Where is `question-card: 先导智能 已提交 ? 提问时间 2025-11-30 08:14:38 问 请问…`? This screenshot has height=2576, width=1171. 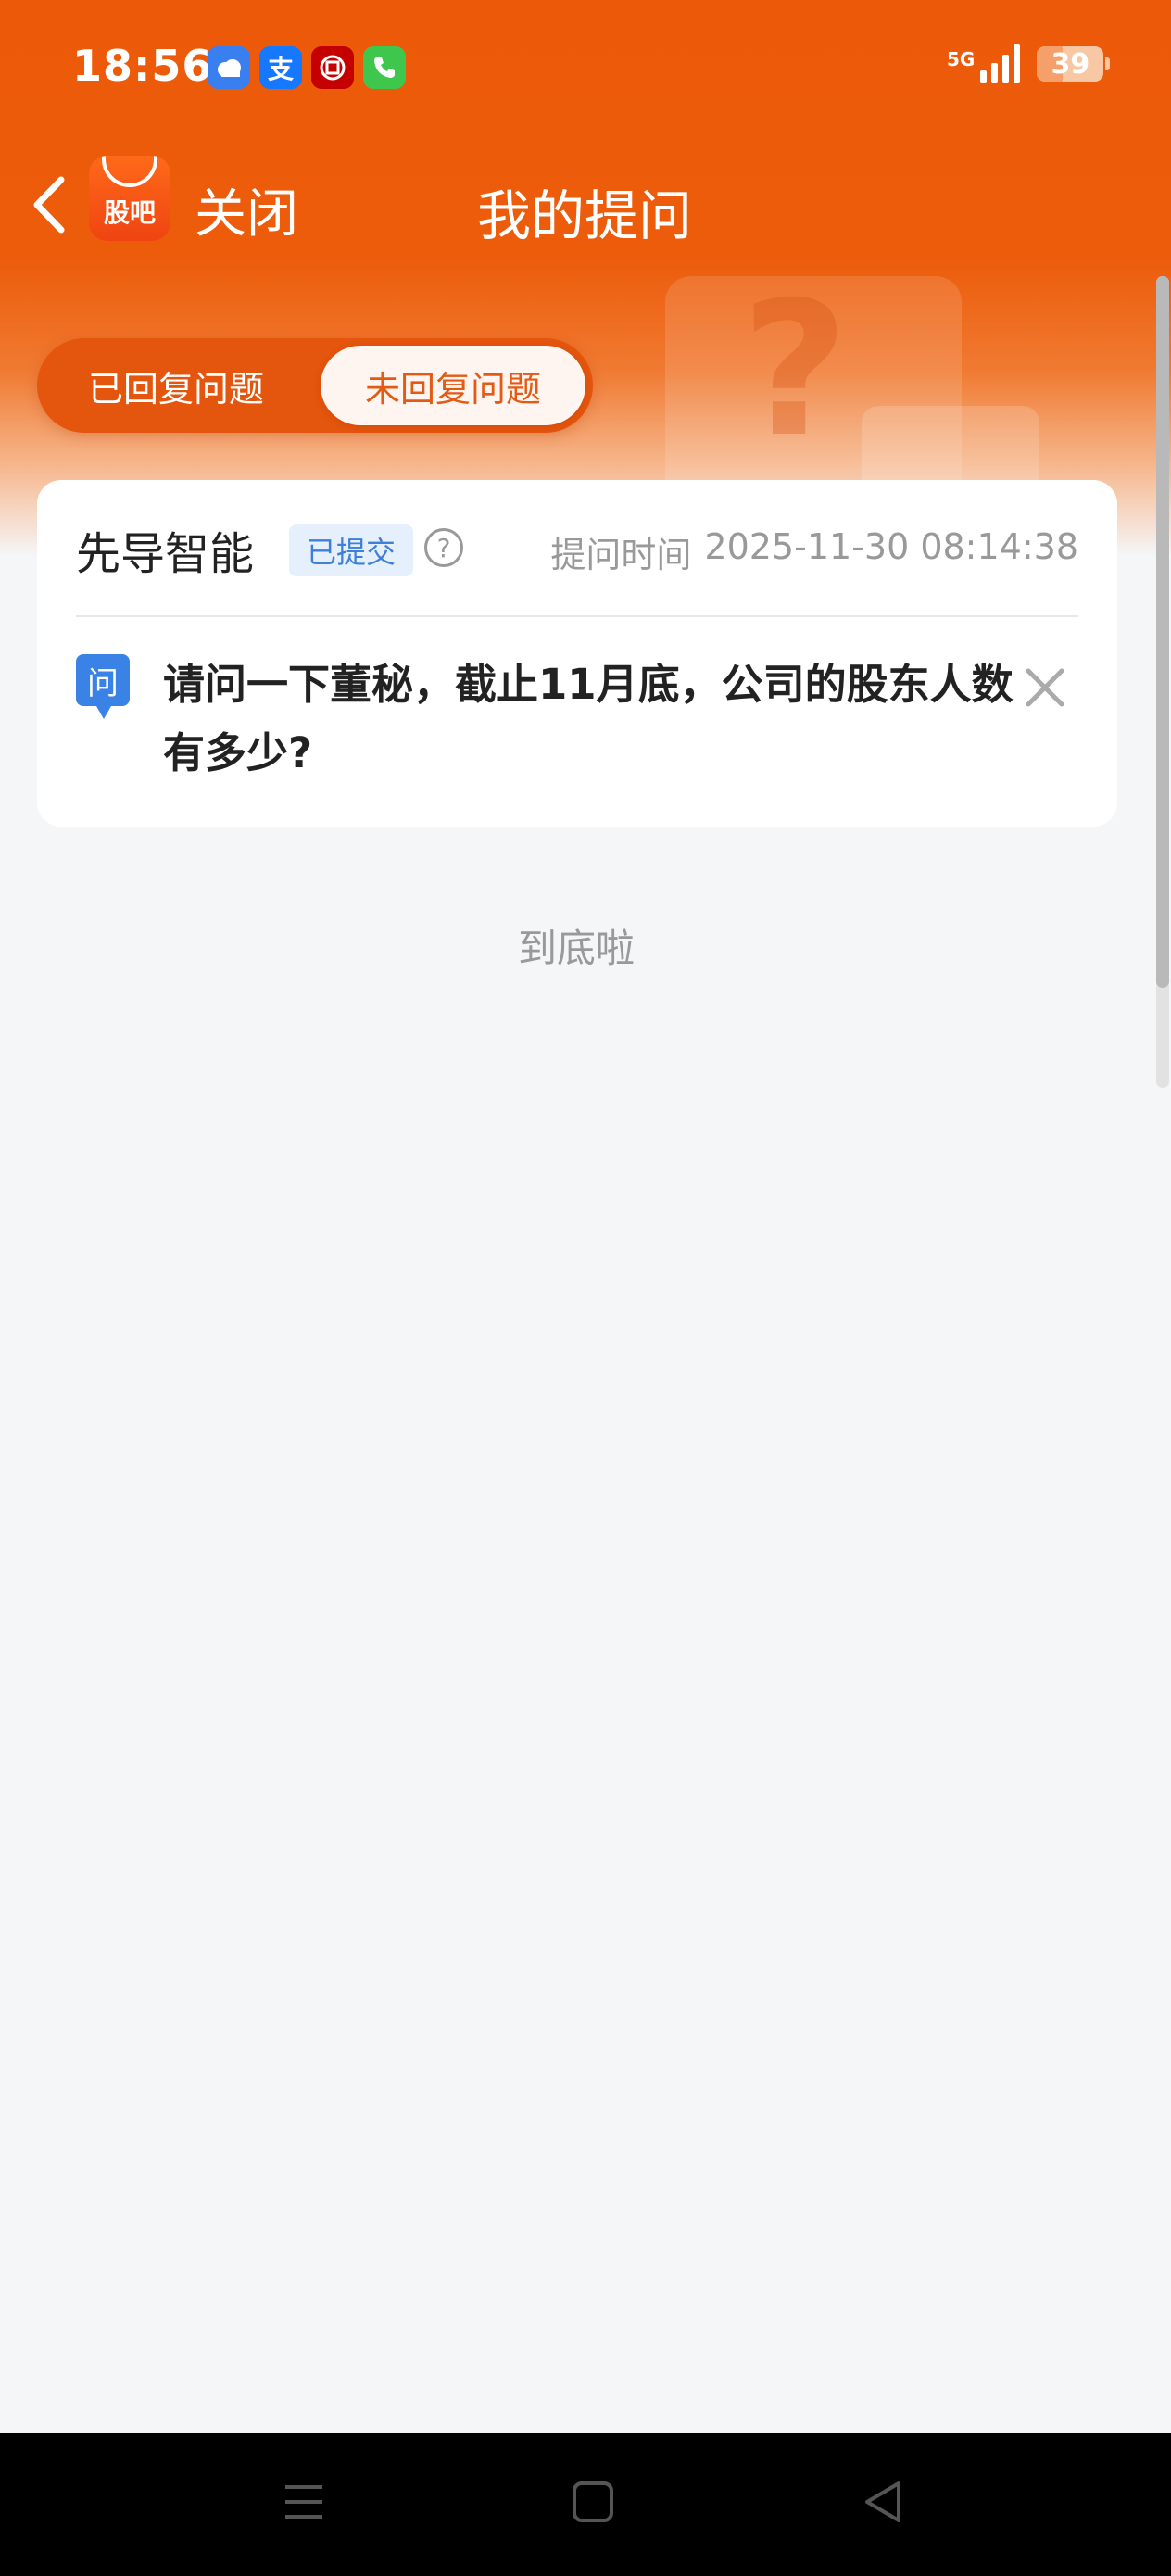
question-card: 先导智能 已提交 ? 提问时间 2025-11-30 08:14:38 问 请问… is located at coordinates (577, 654).